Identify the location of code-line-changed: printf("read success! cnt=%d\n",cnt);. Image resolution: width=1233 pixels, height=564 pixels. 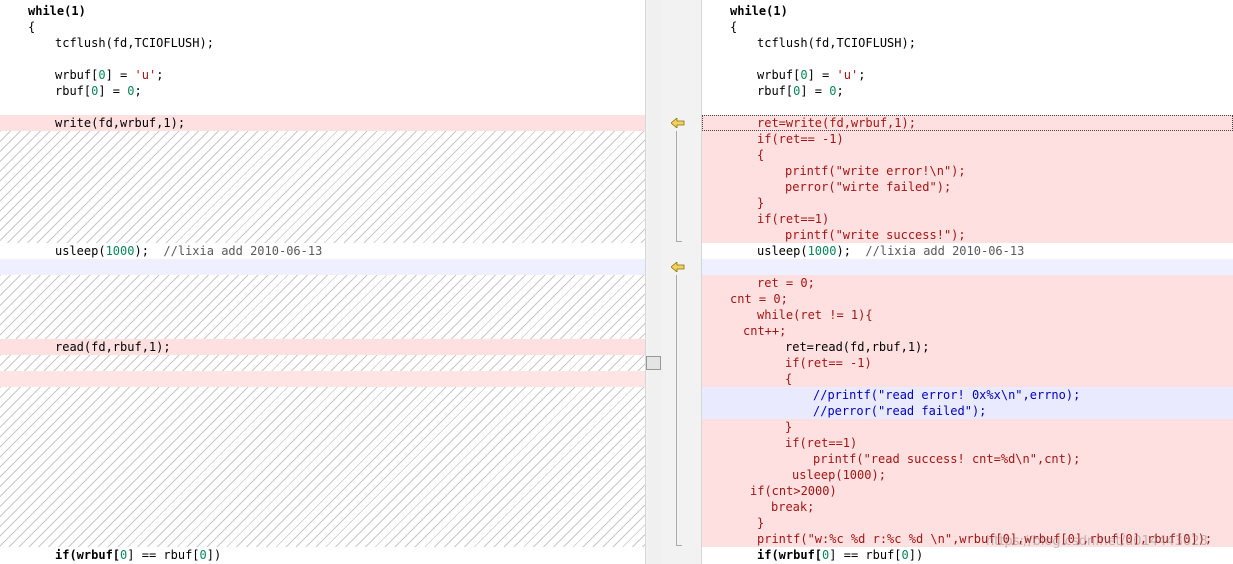
(967, 459).